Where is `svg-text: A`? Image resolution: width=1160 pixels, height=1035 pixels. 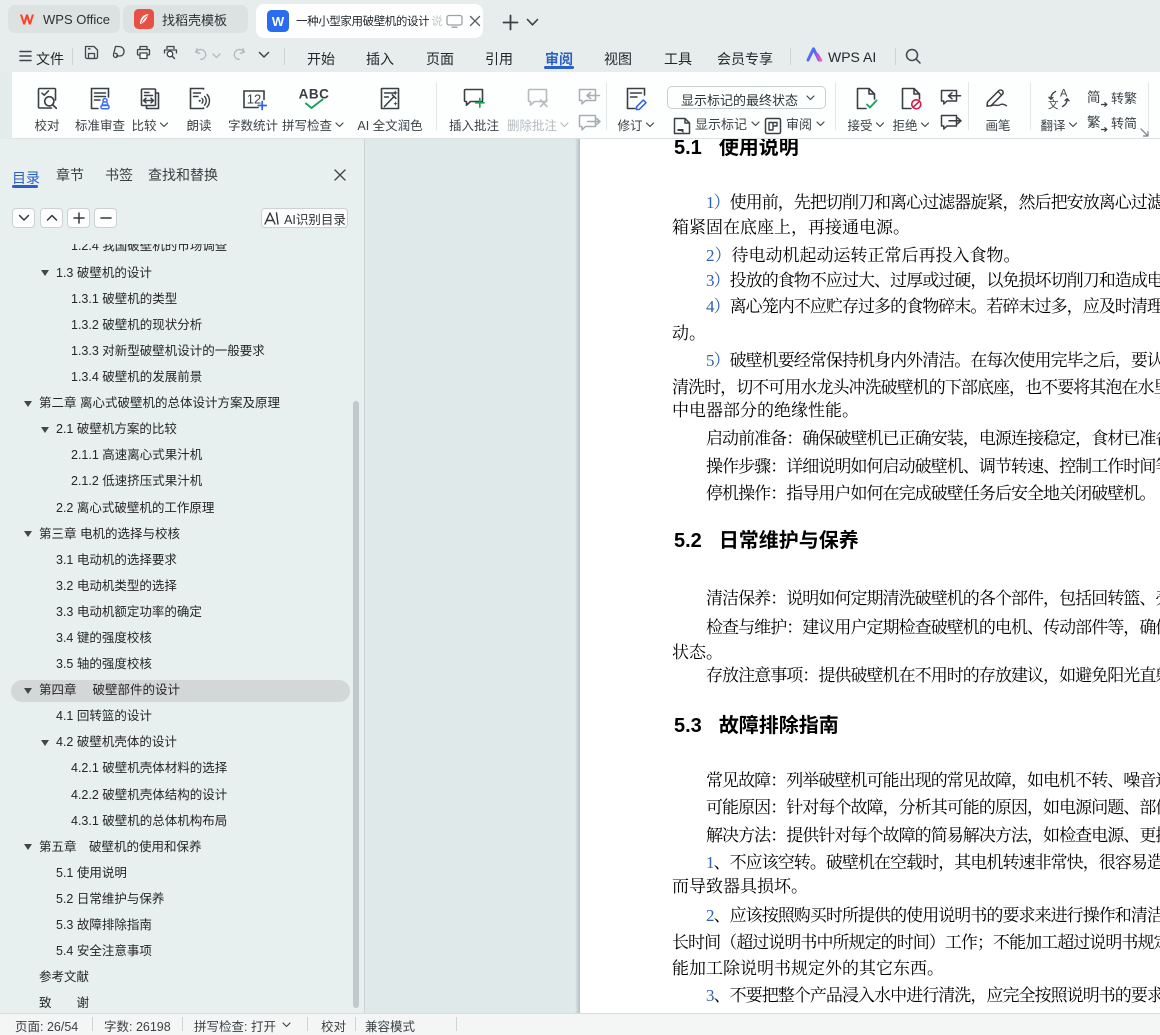
svg-text: A is located at coordinates (1064, 94).